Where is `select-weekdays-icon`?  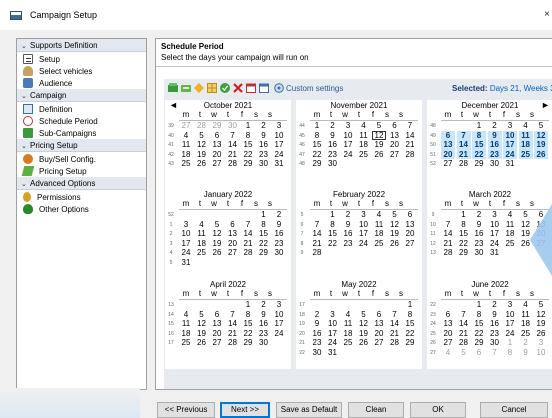
select-weekdays-icon is located at coordinates (186, 88).